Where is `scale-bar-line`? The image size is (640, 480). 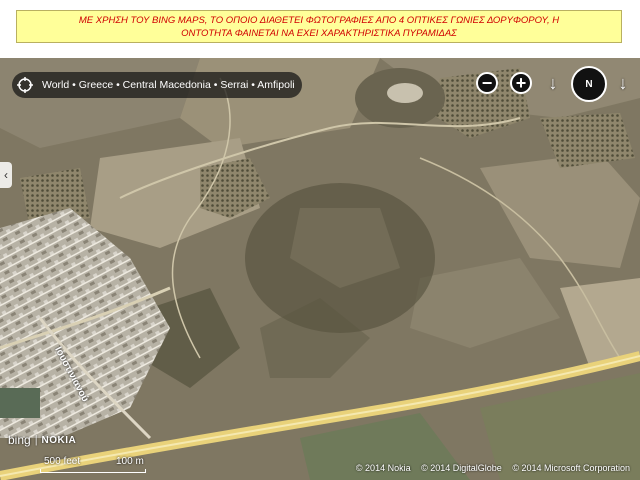 scale-bar-line is located at coordinates (93, 471).